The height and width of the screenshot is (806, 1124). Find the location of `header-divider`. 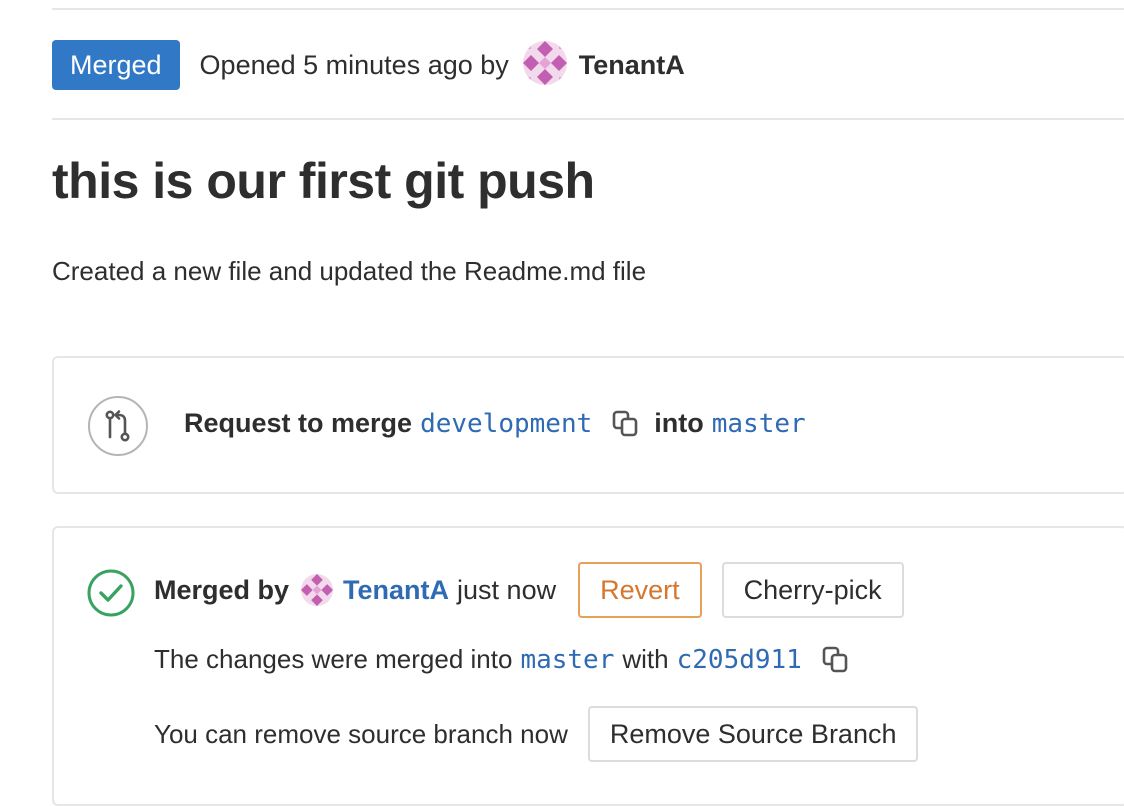

header-divider is located at coordinates (588, 119).